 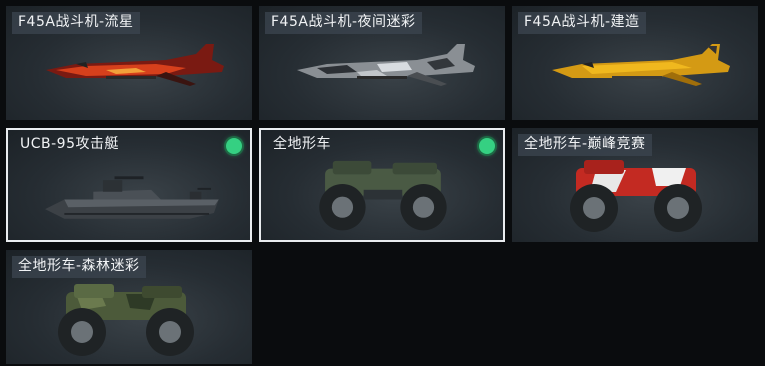 I want to click on vehicle-card-atv-peak-race: 全地形车-巅峰竞赛, so click(x=635, y=185).